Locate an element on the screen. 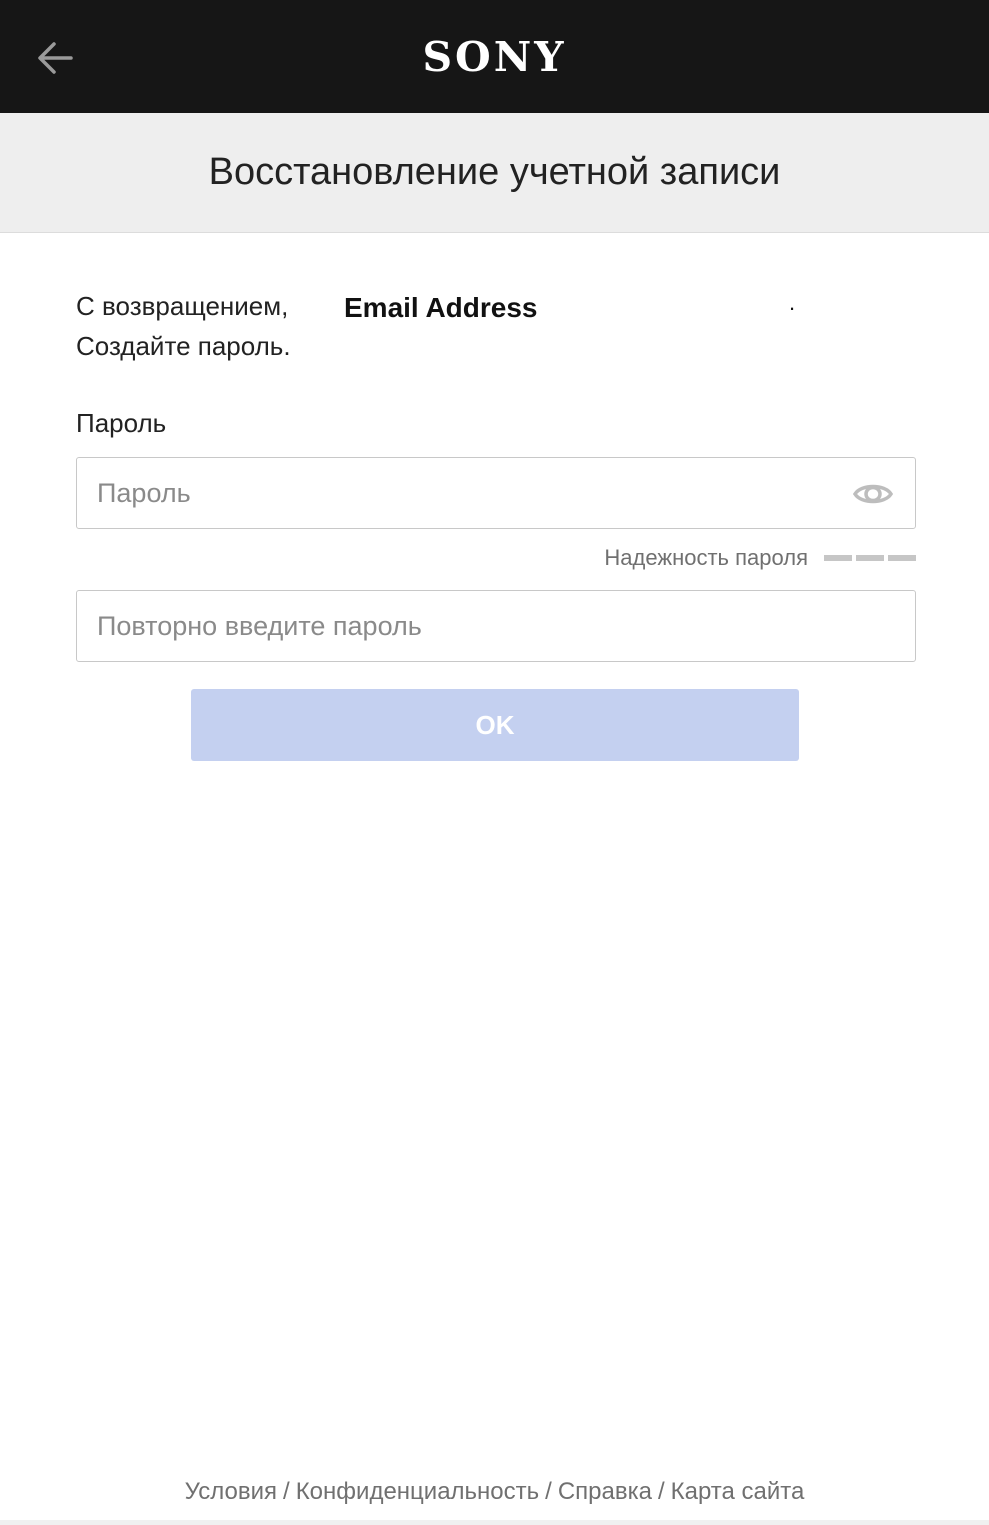 The height and width of the screenshot is (1525, 989). password-strength-label: Надежность пароля is located at coordinates (706, 557).